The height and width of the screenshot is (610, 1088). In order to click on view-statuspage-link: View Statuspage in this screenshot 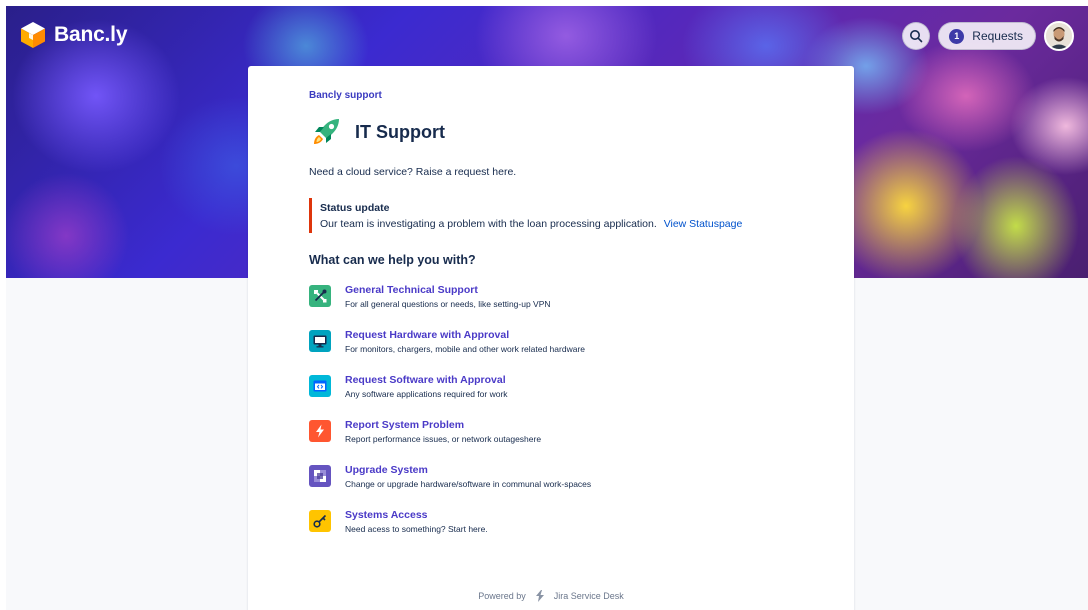, I will do `click(703, 224)`.